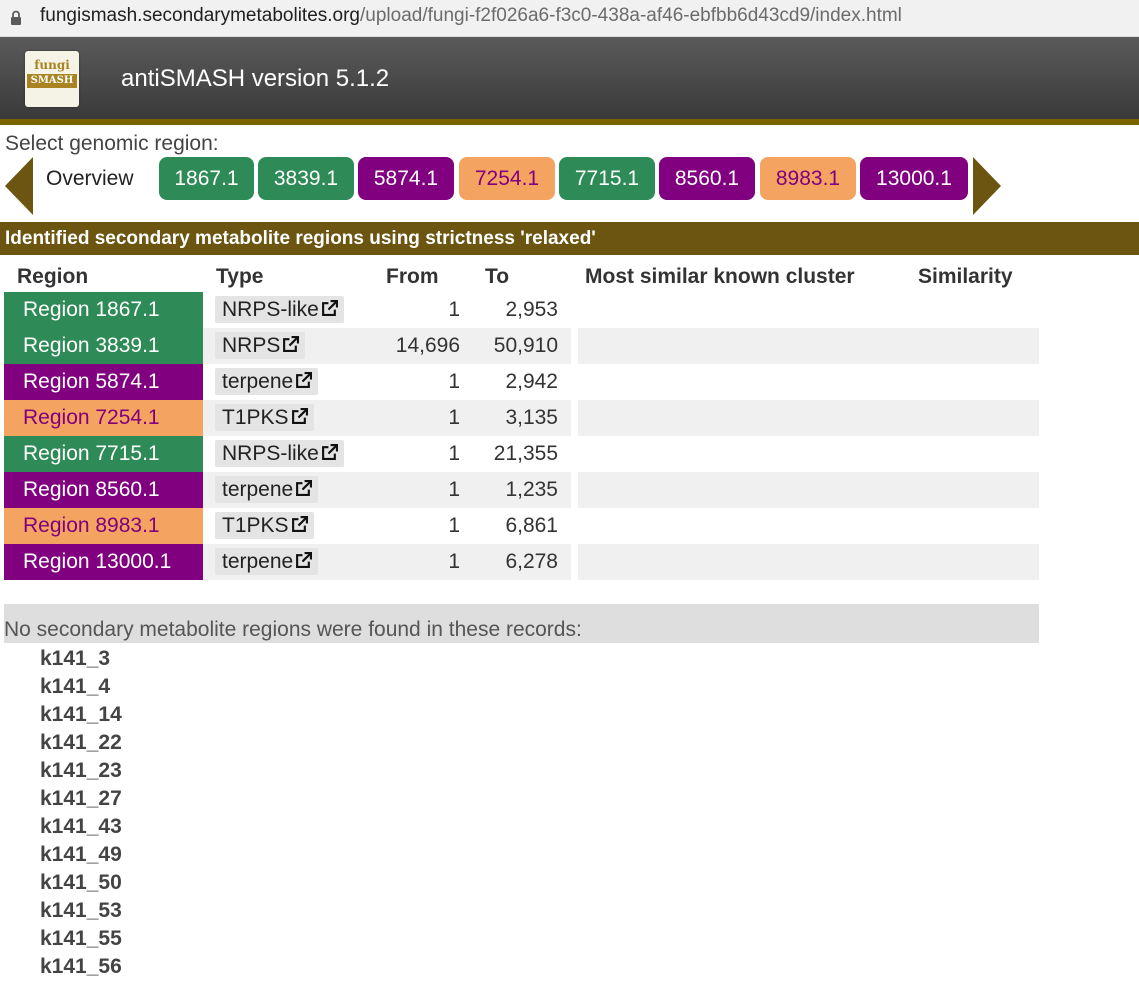 This screenshot has height=981, width=1139. I want to click on type-label: NRPS, so click(251, 345).